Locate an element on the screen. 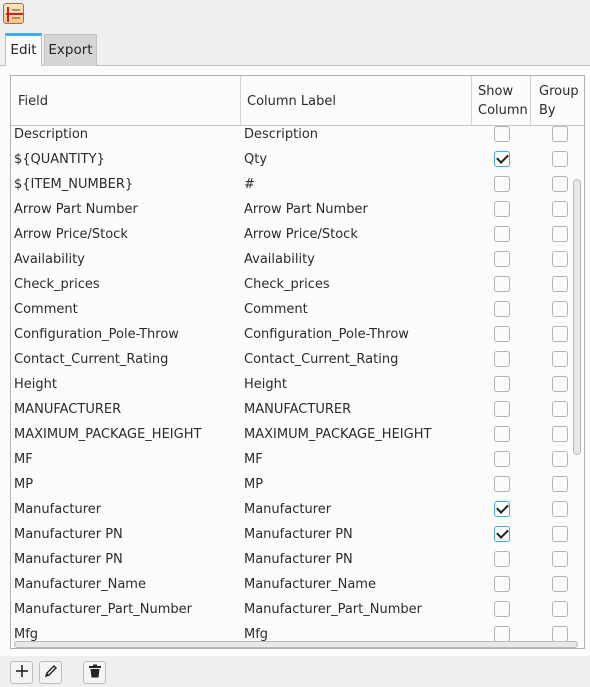 The image size is (590, 687). table-row: Manufacturer Manufacturer is located at coordinates (291, 513).